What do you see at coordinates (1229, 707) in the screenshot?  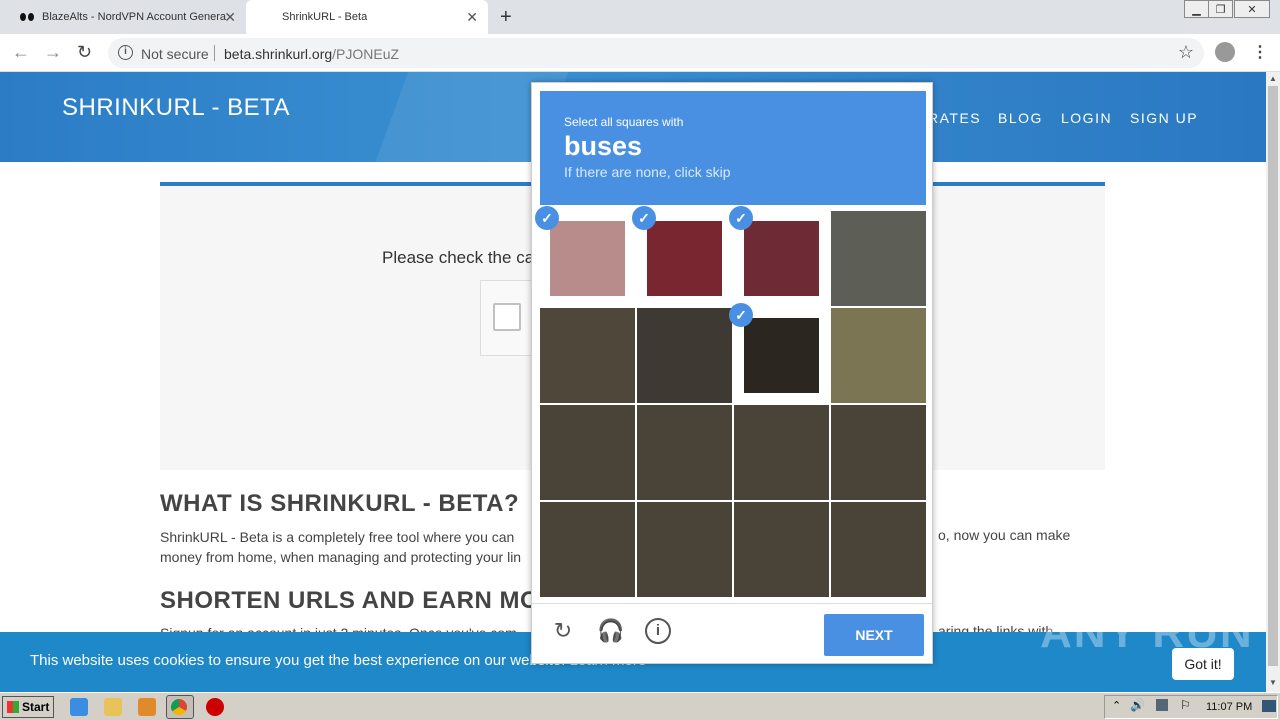 I see `clock: 11:07 PM` at bounding box center [1229, 707].